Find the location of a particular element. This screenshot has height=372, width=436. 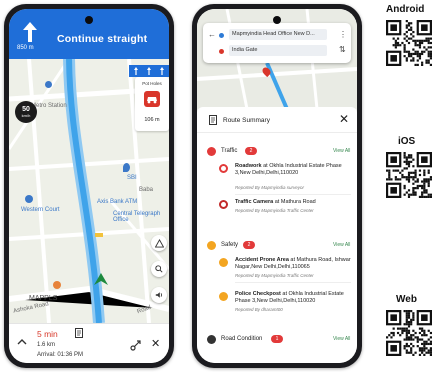

traffic-category-icon is located at coordinates (211, 151).